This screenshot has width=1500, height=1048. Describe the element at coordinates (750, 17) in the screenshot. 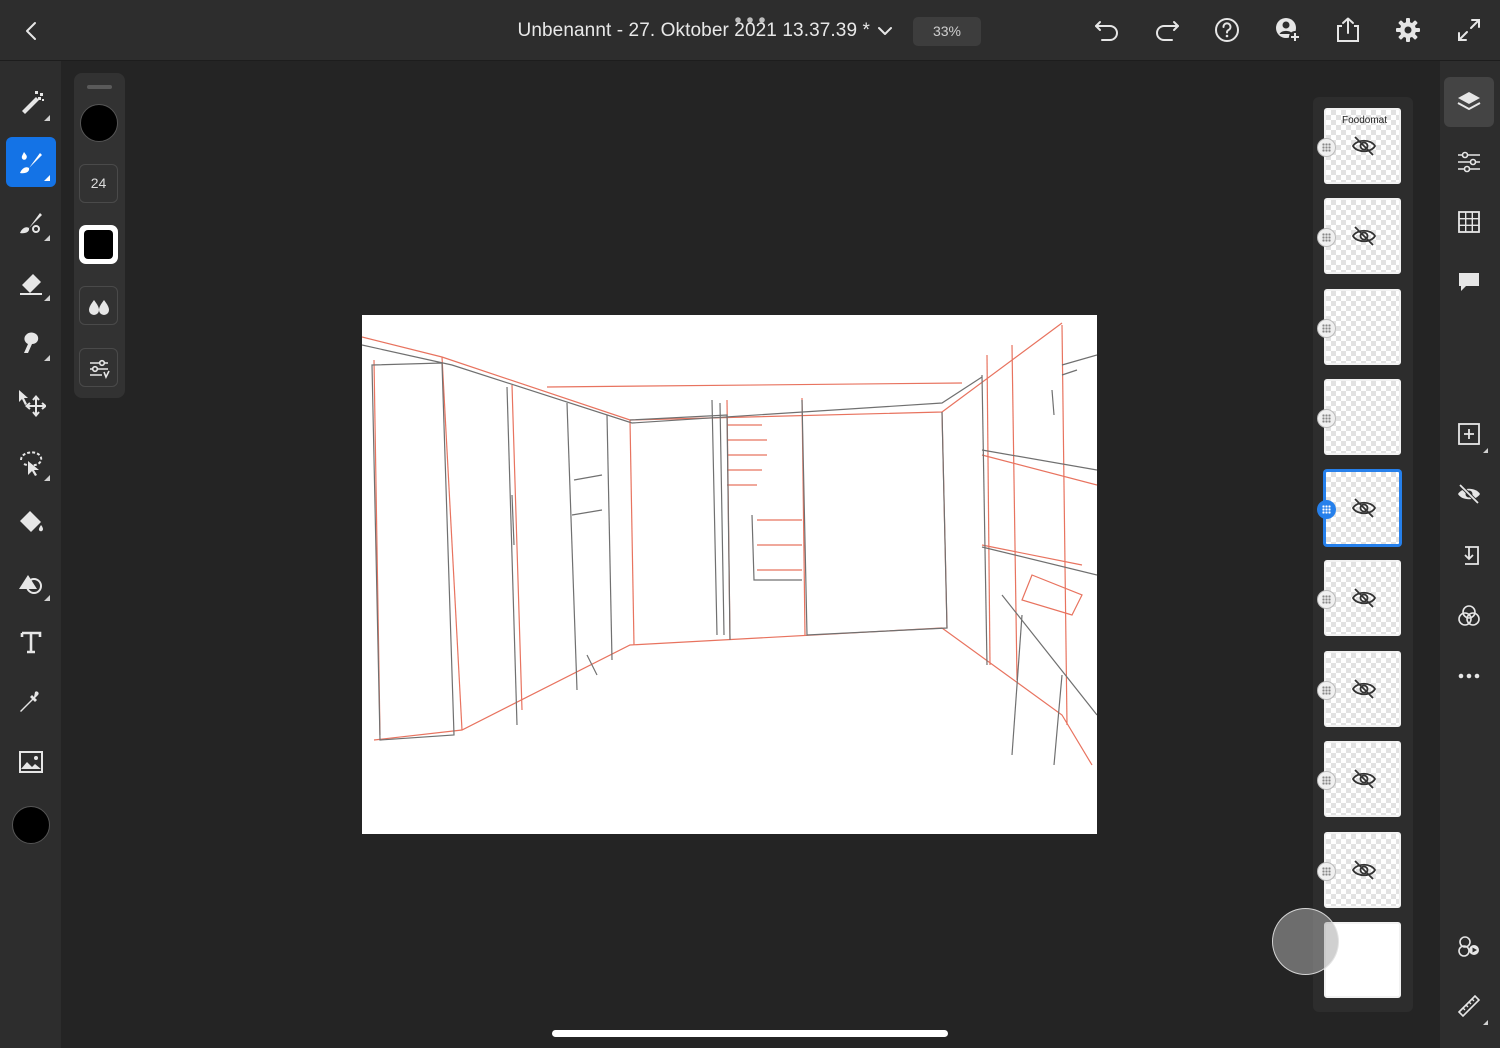

I see `multitasking-dots` at that location.